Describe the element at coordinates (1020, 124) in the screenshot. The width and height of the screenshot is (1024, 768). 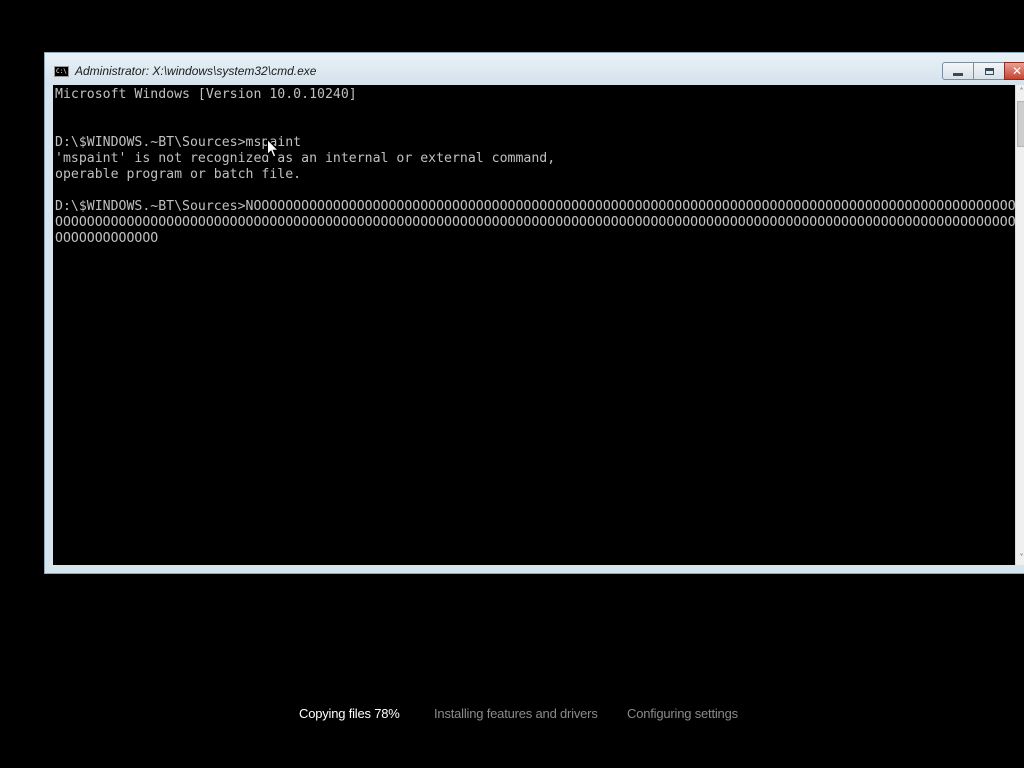
I see `scroll-thumb` at that location.